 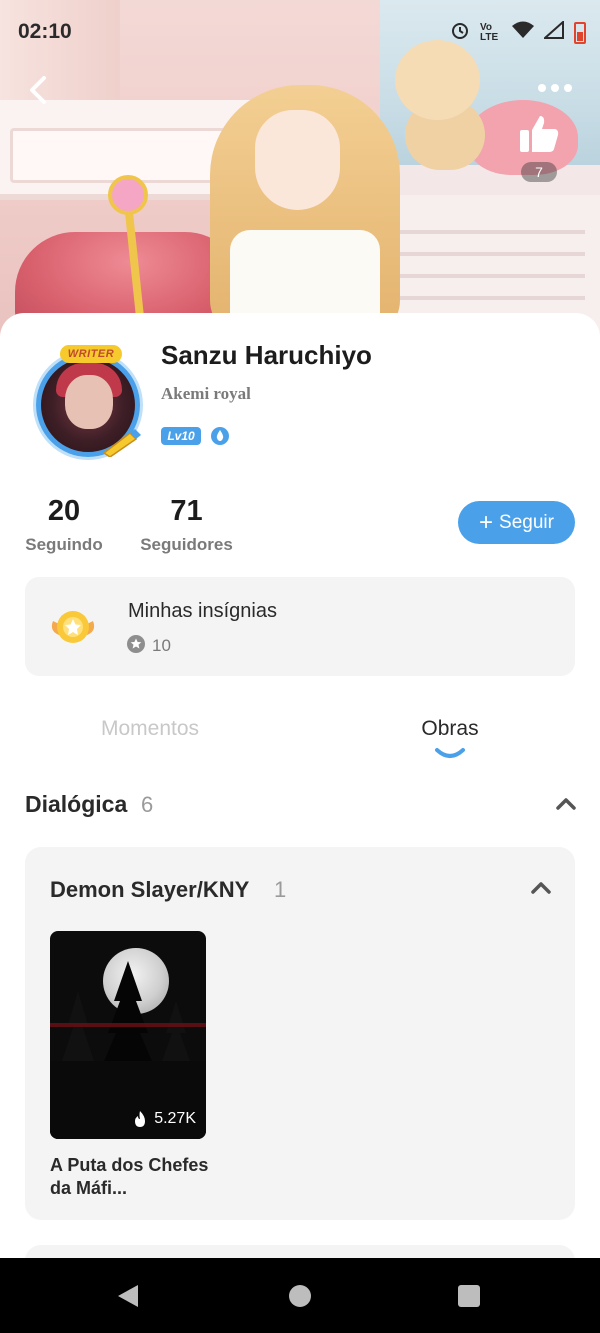 I want to click on profile-subtitle: Akemi royal, so click(x=206, y=393).